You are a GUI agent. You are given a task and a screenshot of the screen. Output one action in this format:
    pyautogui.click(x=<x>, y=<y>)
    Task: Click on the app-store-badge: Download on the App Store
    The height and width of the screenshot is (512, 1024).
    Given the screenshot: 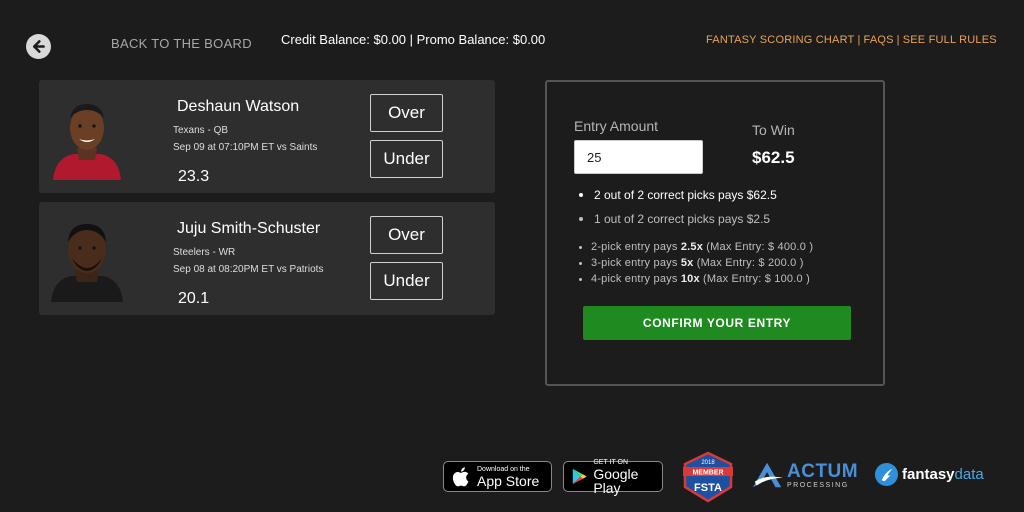 What is the action you would take?
    pyautogui.click(x=497, y=476)
    